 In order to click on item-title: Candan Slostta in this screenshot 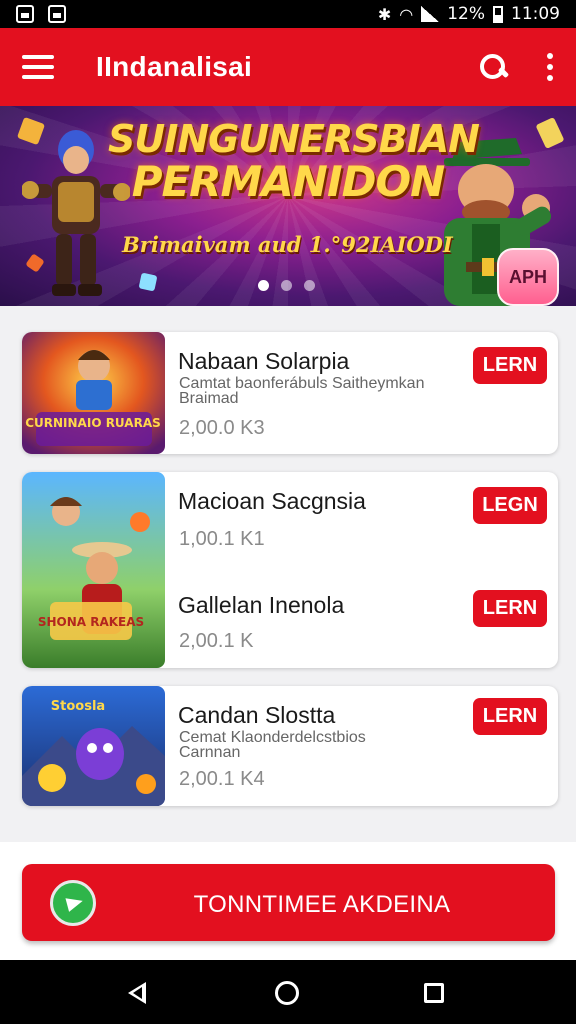, I will do `click(257, 715)`.